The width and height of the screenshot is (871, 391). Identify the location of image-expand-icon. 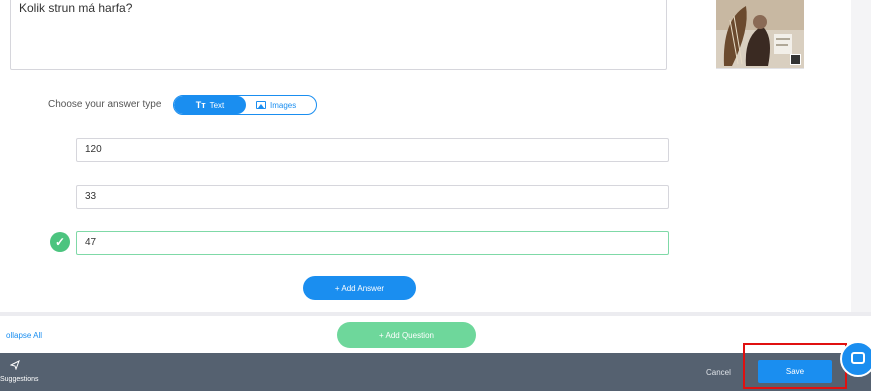
(795, 59).